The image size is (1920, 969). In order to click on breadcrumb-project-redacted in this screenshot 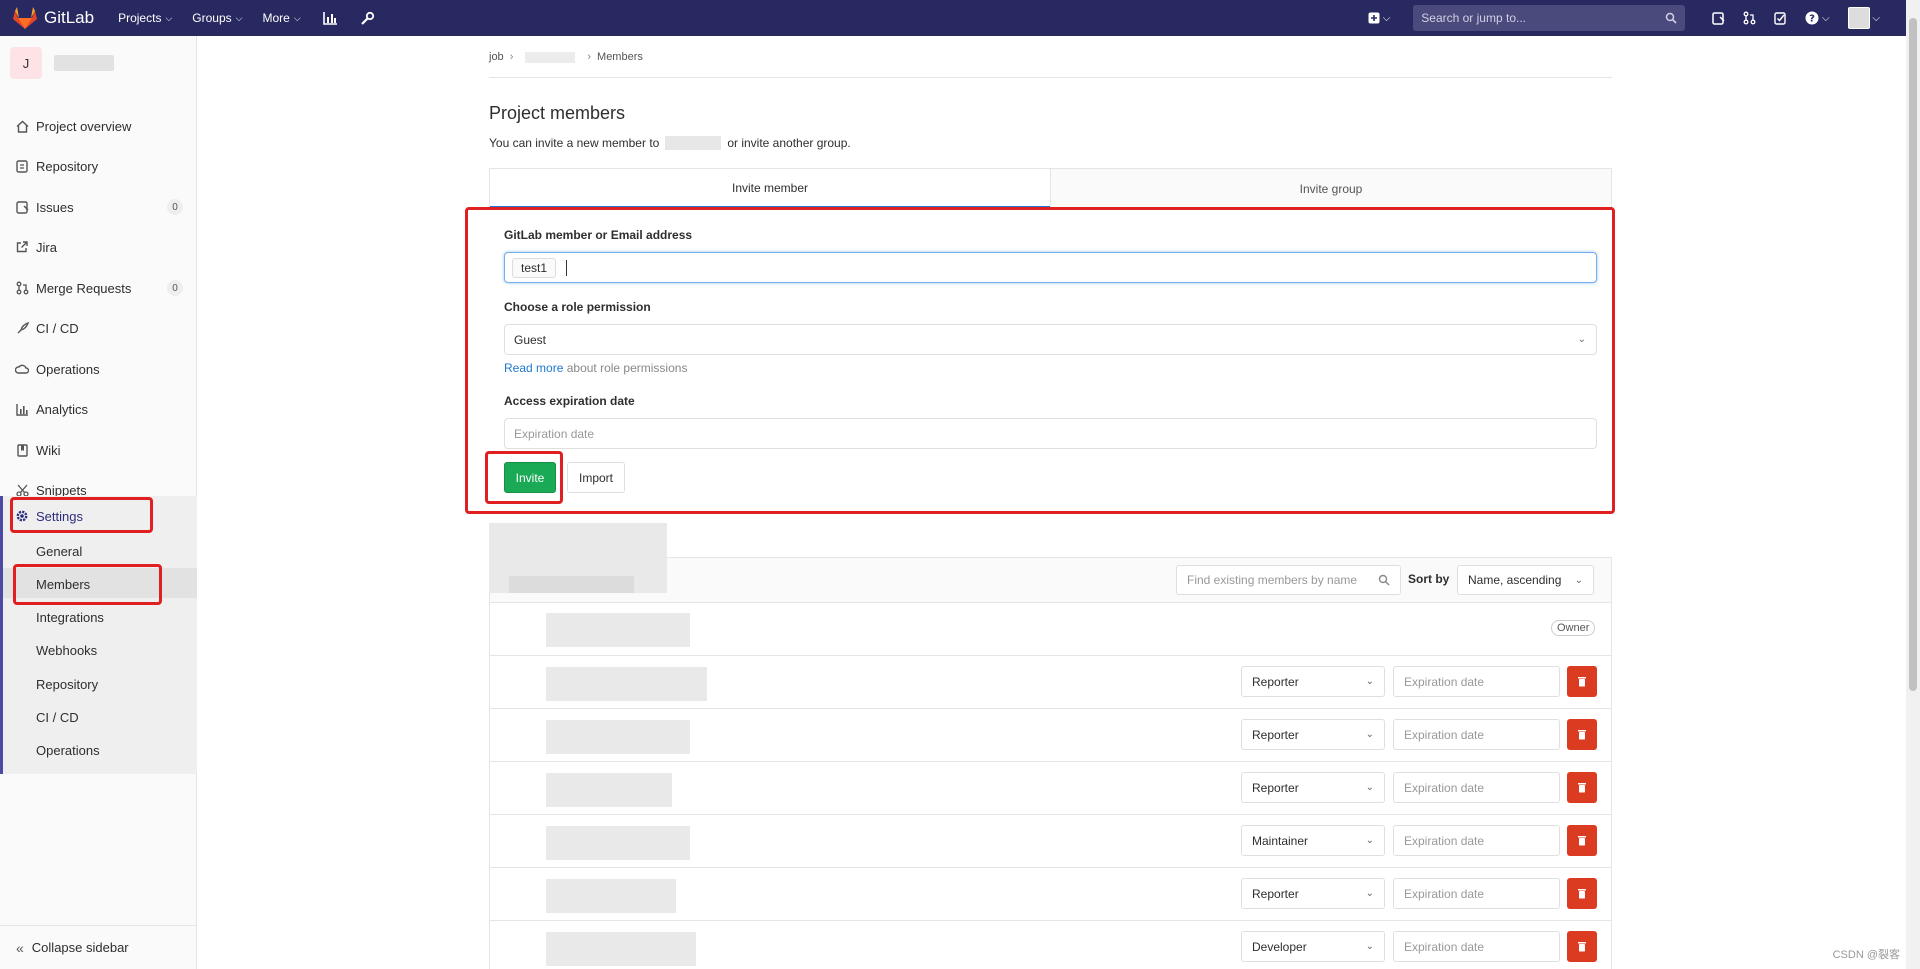, I will do `click(550, 57)`.